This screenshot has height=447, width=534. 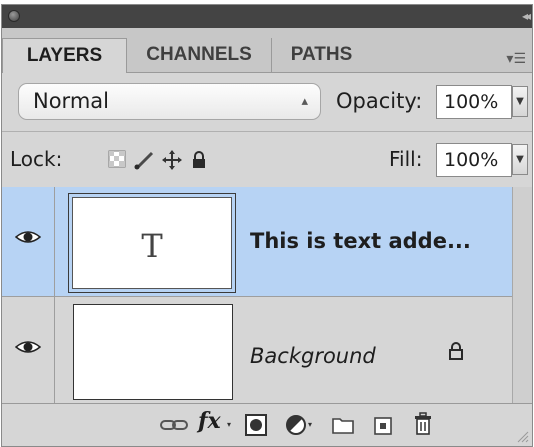 I want to click on lock-label: Lock:, so click(x=36, y=159).